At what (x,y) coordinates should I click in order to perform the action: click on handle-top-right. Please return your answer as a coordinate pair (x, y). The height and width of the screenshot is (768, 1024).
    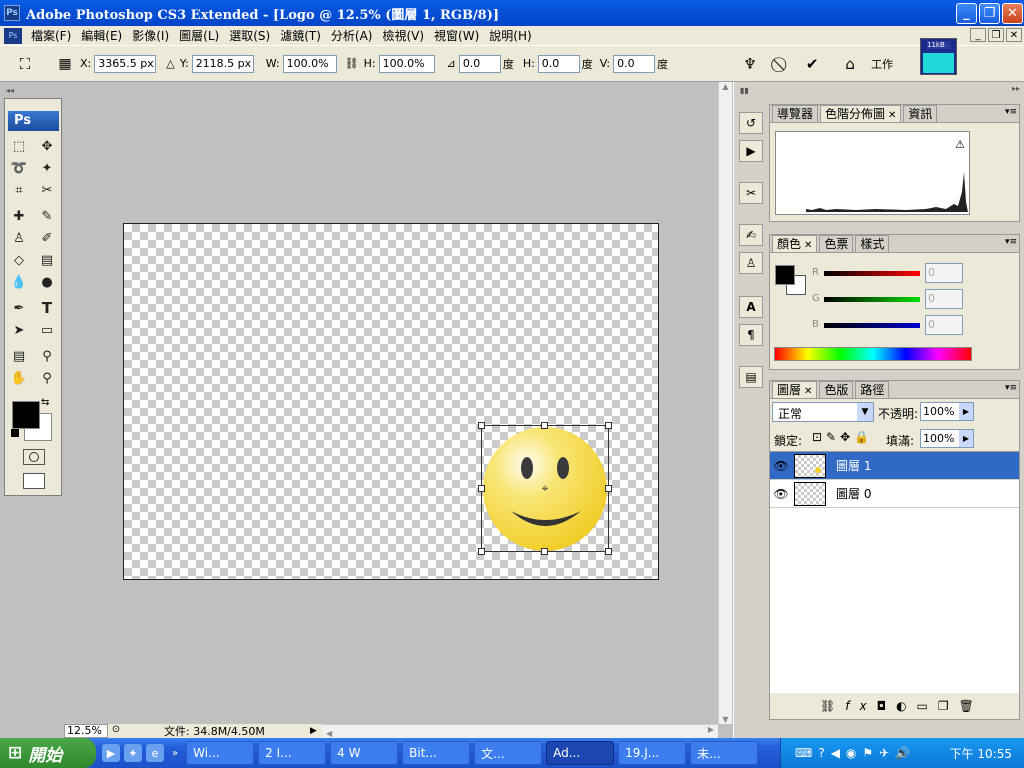
    Looking at the image, I should click on (608, 425).